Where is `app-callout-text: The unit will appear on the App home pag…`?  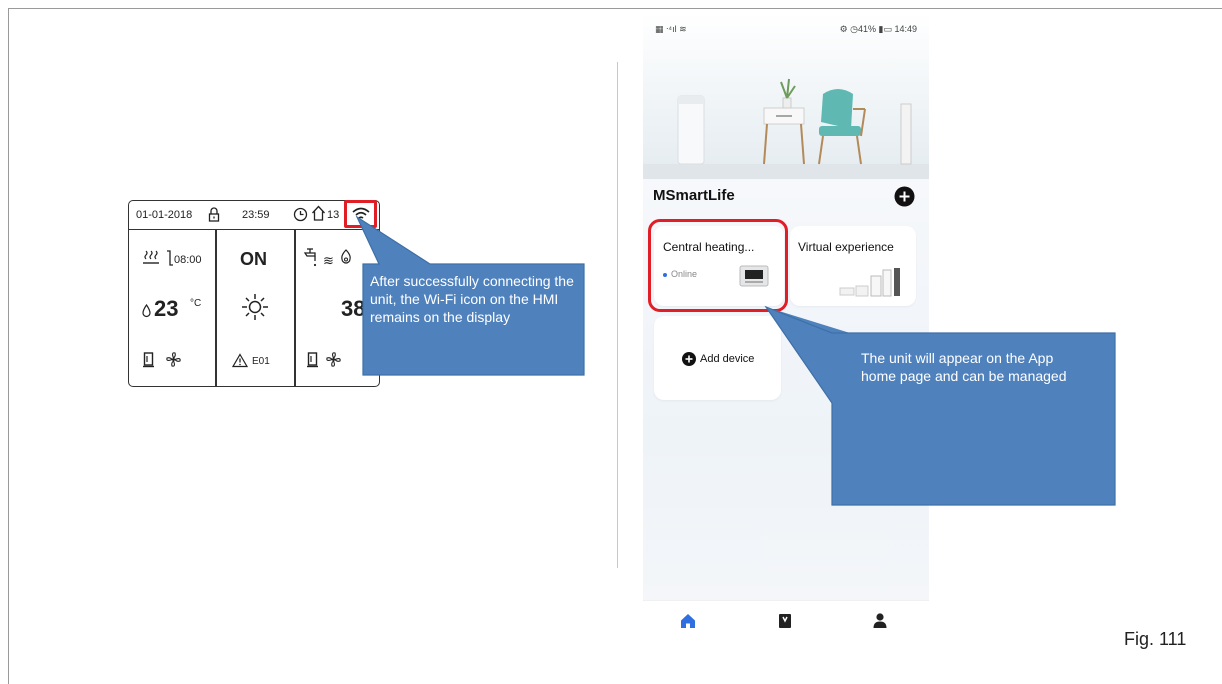
app-callout-text: The unit will appear on the App home pag… is located at coordinates (964, 367).